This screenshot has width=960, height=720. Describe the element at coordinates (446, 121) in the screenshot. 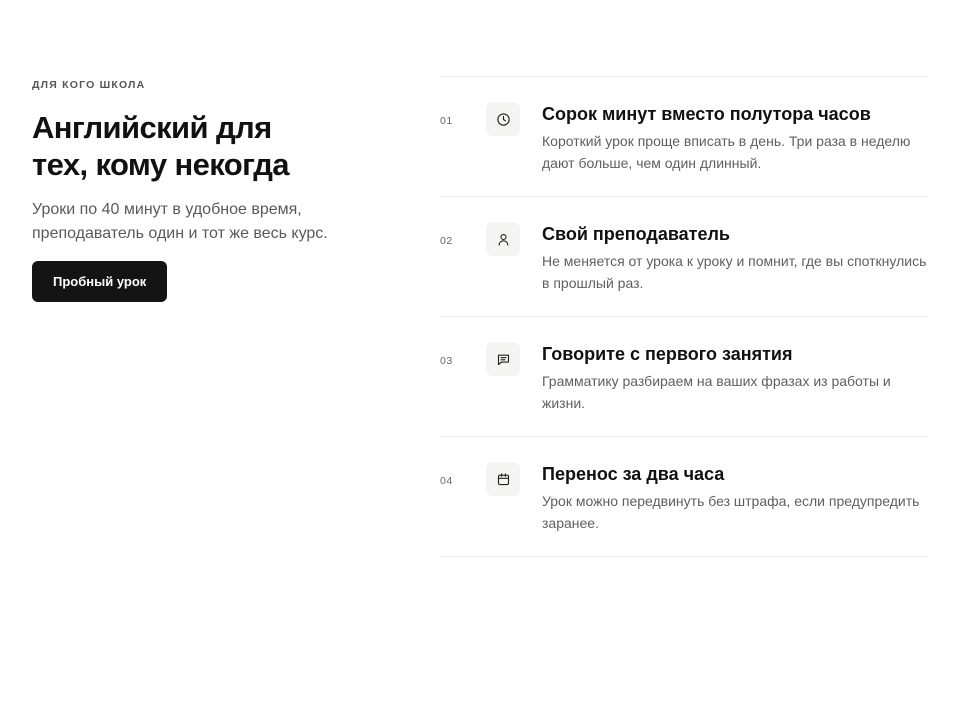

I see `feature-number: 01` at that location.